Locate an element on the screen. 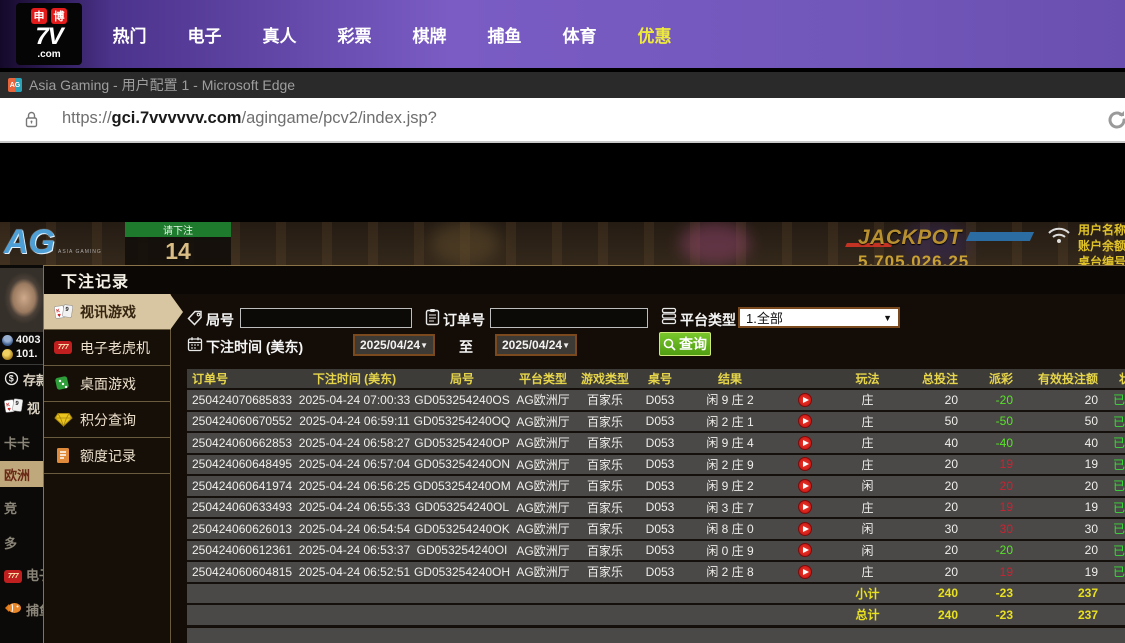 This screenshot has width=1125, height=643. grand-total-time is located at coordinates (354, 615).